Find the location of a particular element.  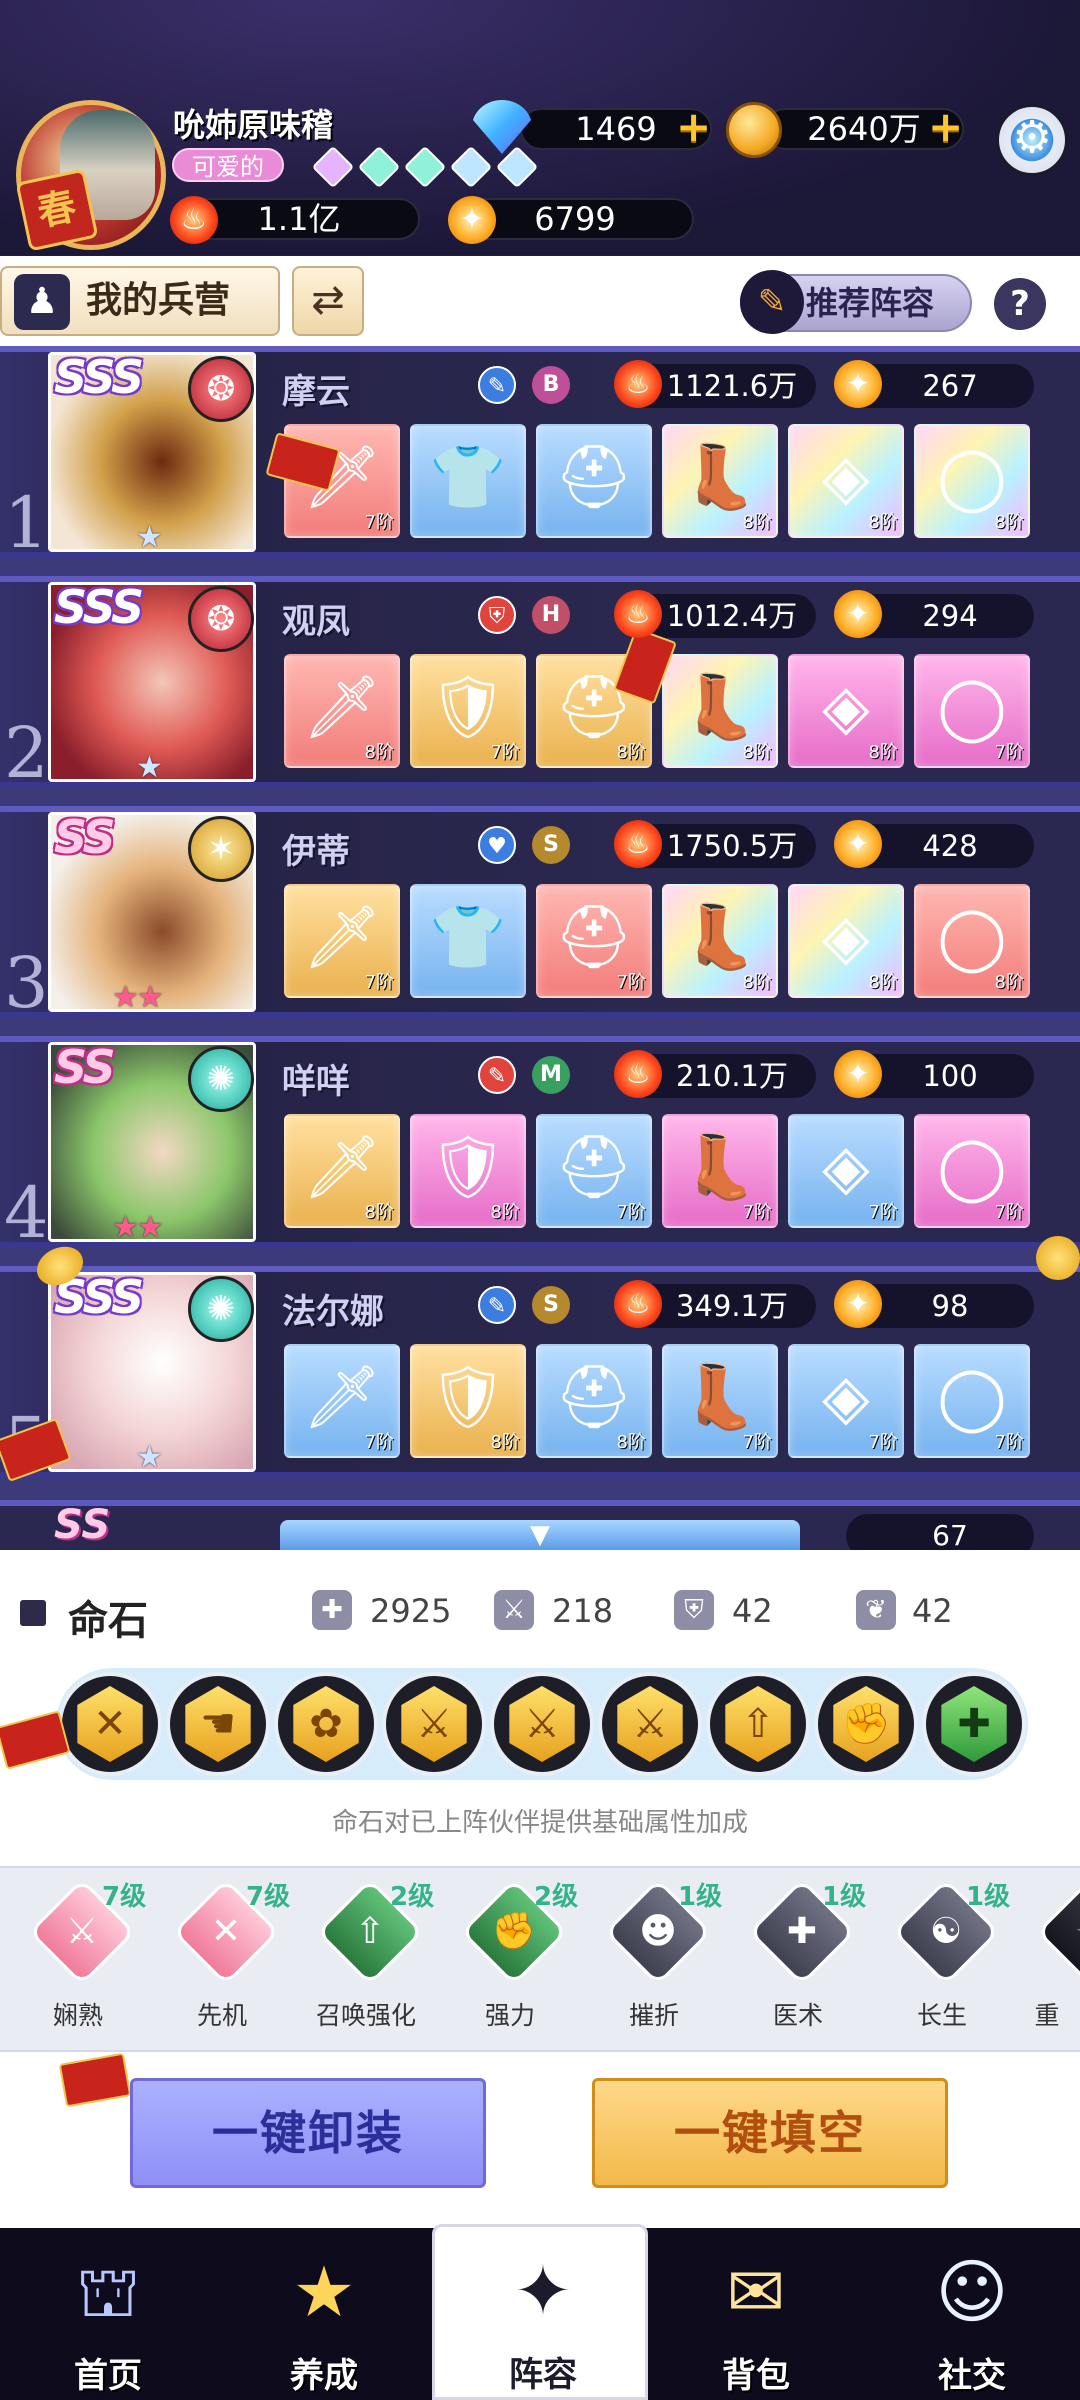

level-star-icon: ✦ is located at coordinates (858, 844).